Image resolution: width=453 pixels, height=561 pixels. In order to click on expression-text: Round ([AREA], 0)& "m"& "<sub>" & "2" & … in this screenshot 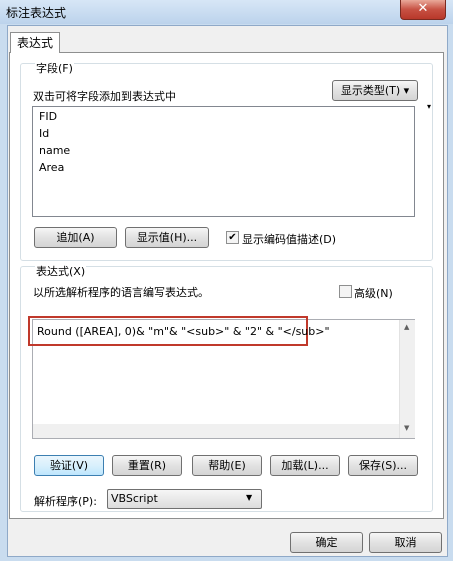, I will do `click(183, 331)`.